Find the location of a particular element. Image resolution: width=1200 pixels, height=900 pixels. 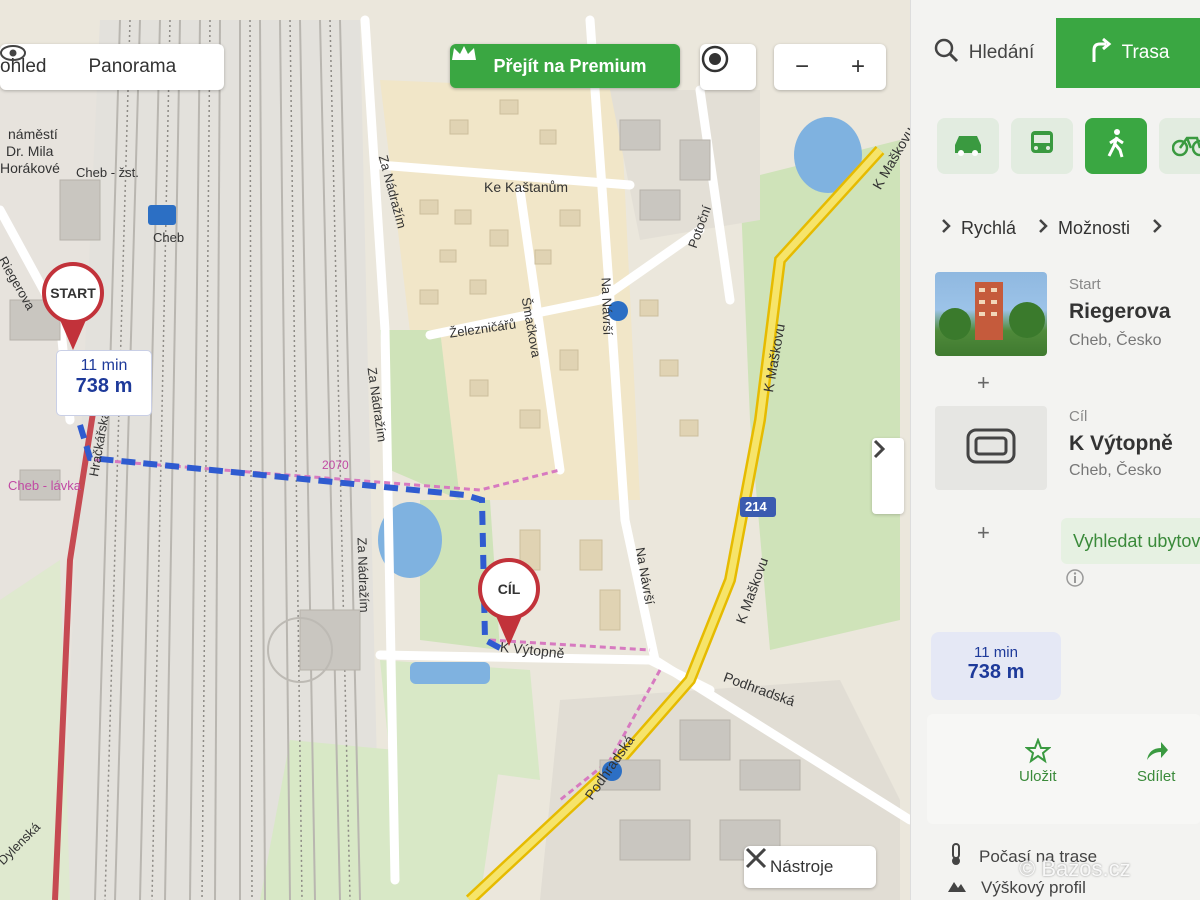

route-tooltip: 11 min 738 m is located at coordinates (104, 383).